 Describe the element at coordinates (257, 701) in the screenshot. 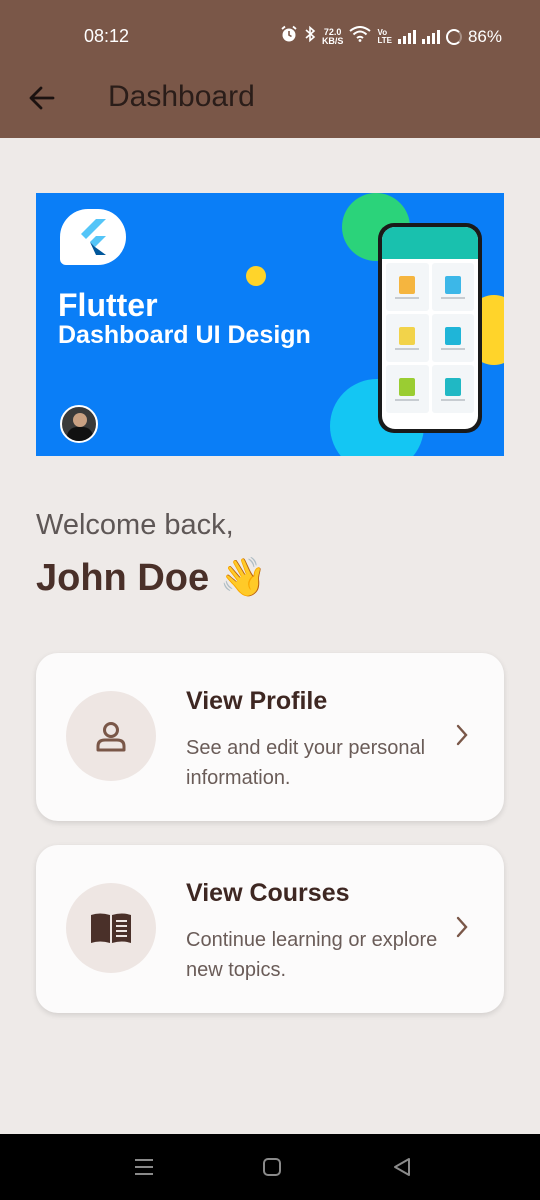

I see `card-title: View Profile` at that location.